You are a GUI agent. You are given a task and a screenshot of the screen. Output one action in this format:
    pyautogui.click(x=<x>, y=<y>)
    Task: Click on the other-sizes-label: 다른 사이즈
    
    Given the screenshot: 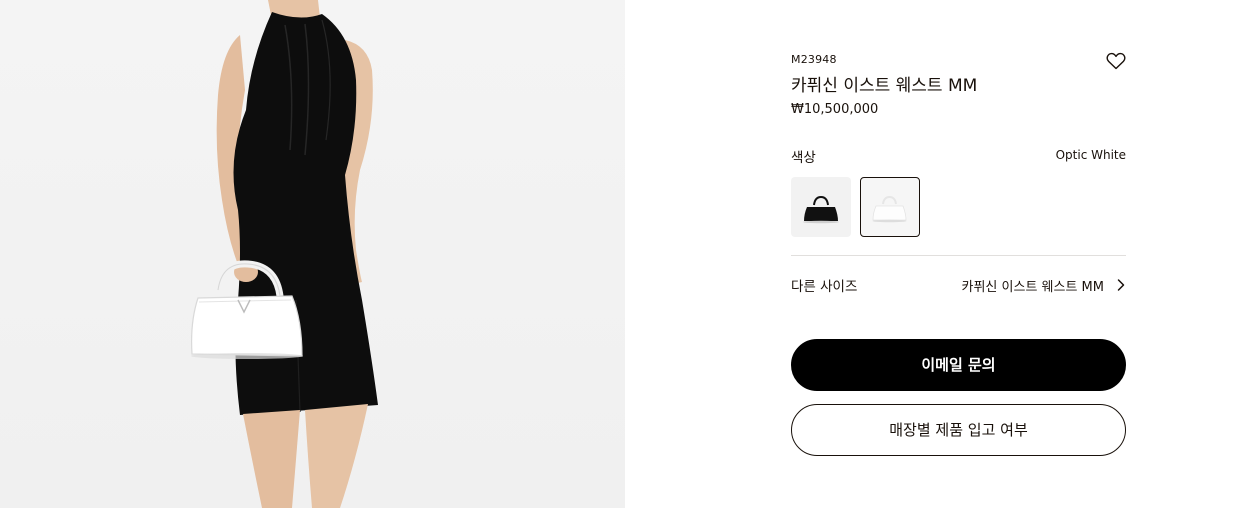 What is the action you would take?
    pyautogui.click(x=824, y=287)
    